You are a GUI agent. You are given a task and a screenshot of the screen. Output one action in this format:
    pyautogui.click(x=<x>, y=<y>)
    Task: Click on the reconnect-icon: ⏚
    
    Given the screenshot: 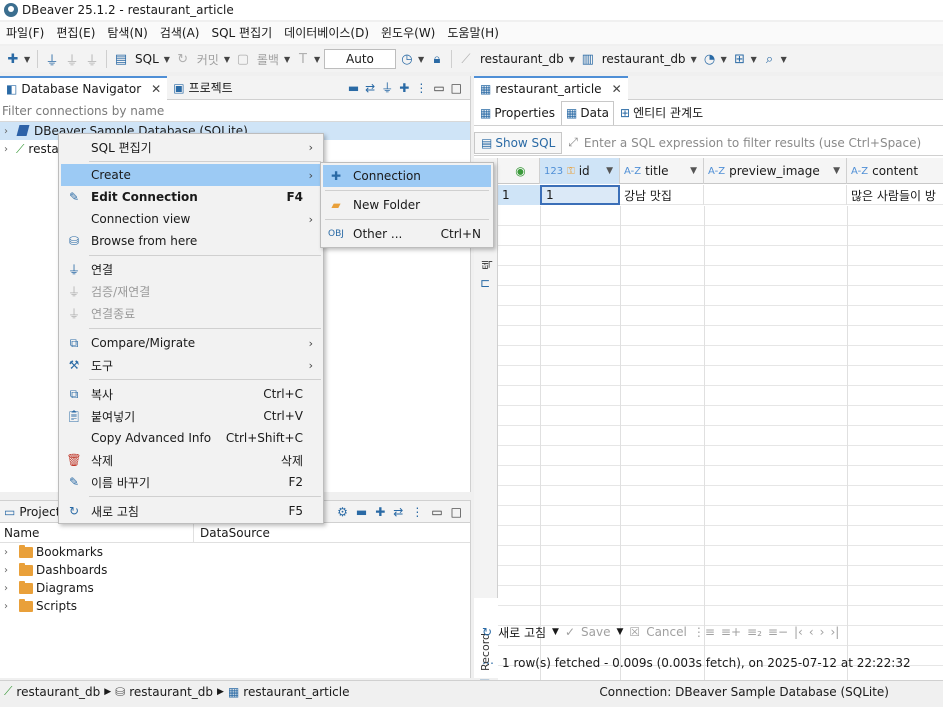 What is the action you would take?
    pyautogui.click(x=72, y=59)
    